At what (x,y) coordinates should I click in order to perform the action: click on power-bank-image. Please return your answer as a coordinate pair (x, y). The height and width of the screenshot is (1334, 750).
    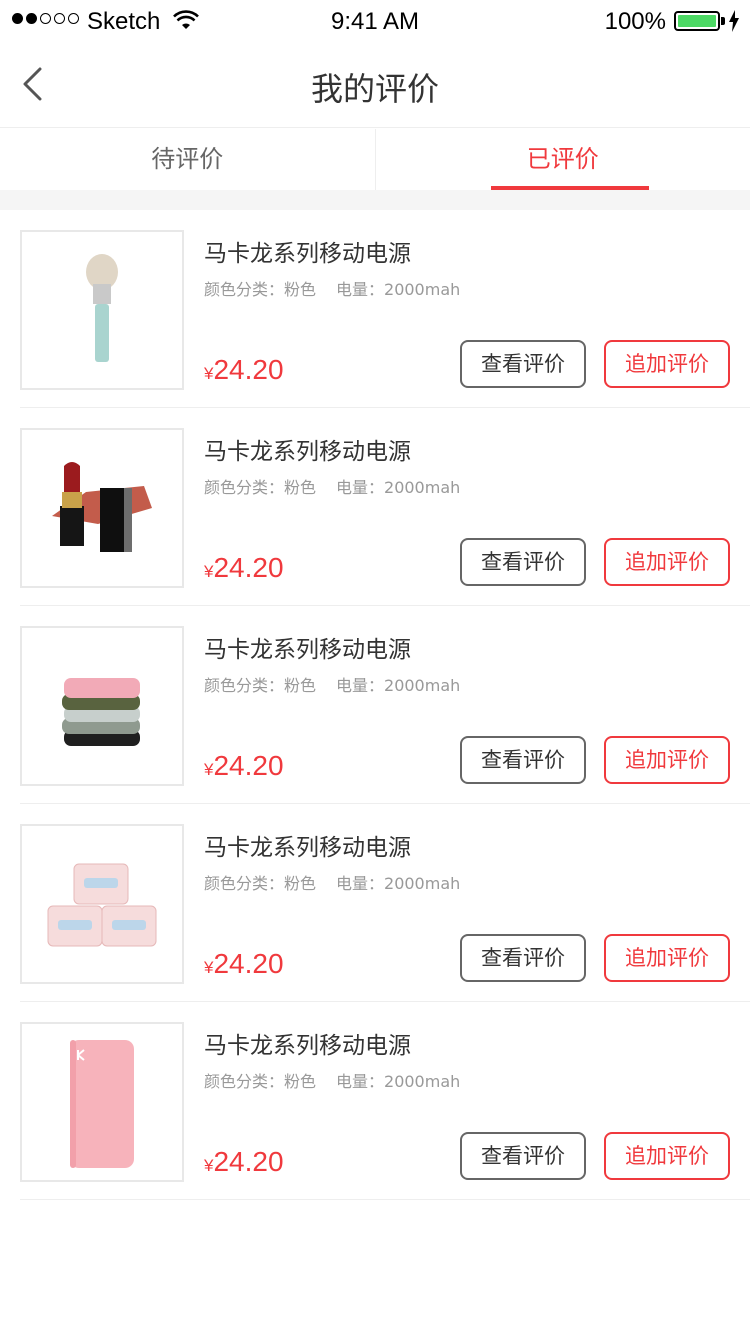
    Looking at the image, I should click on (102, 1104).